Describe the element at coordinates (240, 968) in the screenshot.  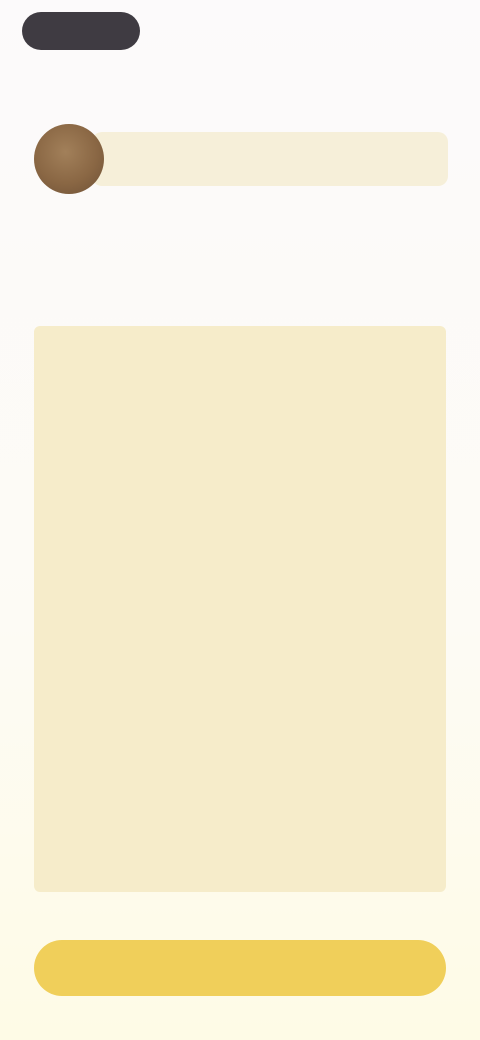
I see `primary-button` at that location.